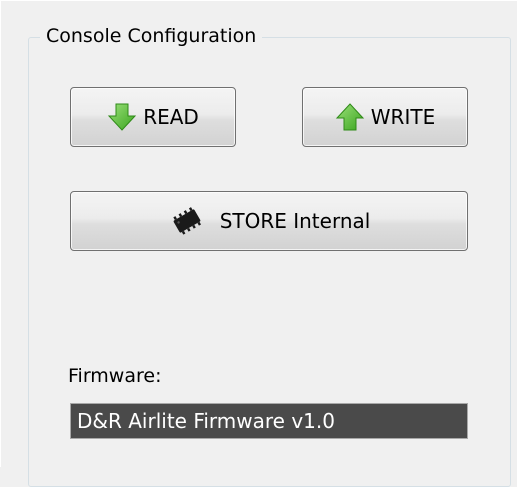 This screenshot has width=517, height=487. I want to click on store-internal-button-label: STORE Internal, so click(295, 221).